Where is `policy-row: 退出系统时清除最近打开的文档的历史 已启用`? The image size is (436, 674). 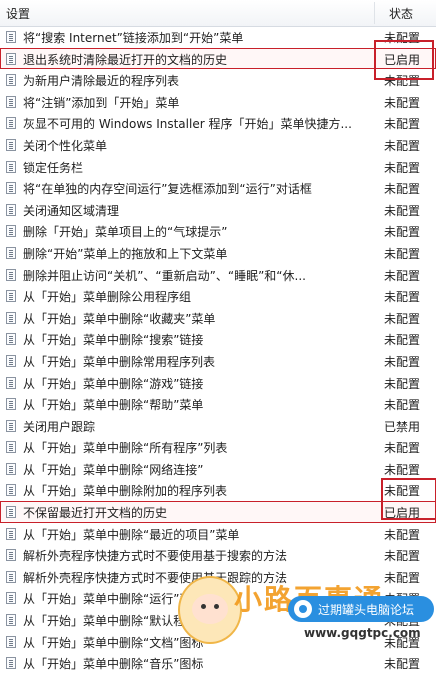 policy-row: 退出系统时清除最近打开的文档的历史 已启用 is located at coordinates (218, 58).